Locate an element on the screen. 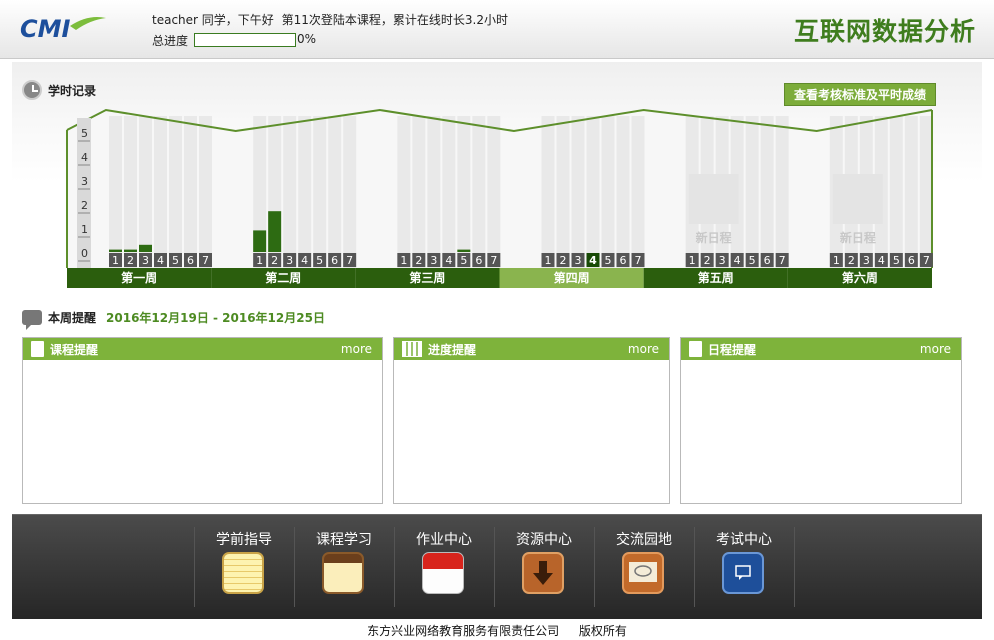 The width and height of the screenshot is (994, 640). week-label: 第五周 is located at coordinates (716, 277).